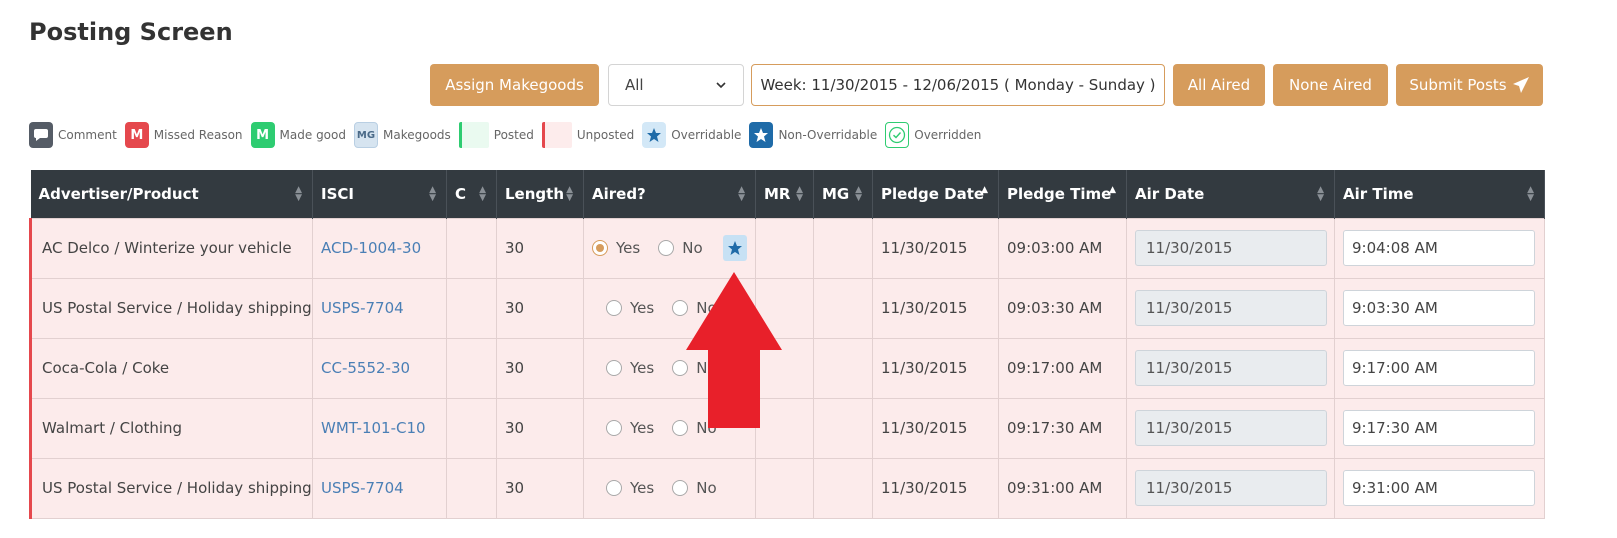 The image size is (1617, 538). I want to click on isci-link: WMT-101-C10, so click(379, 428).